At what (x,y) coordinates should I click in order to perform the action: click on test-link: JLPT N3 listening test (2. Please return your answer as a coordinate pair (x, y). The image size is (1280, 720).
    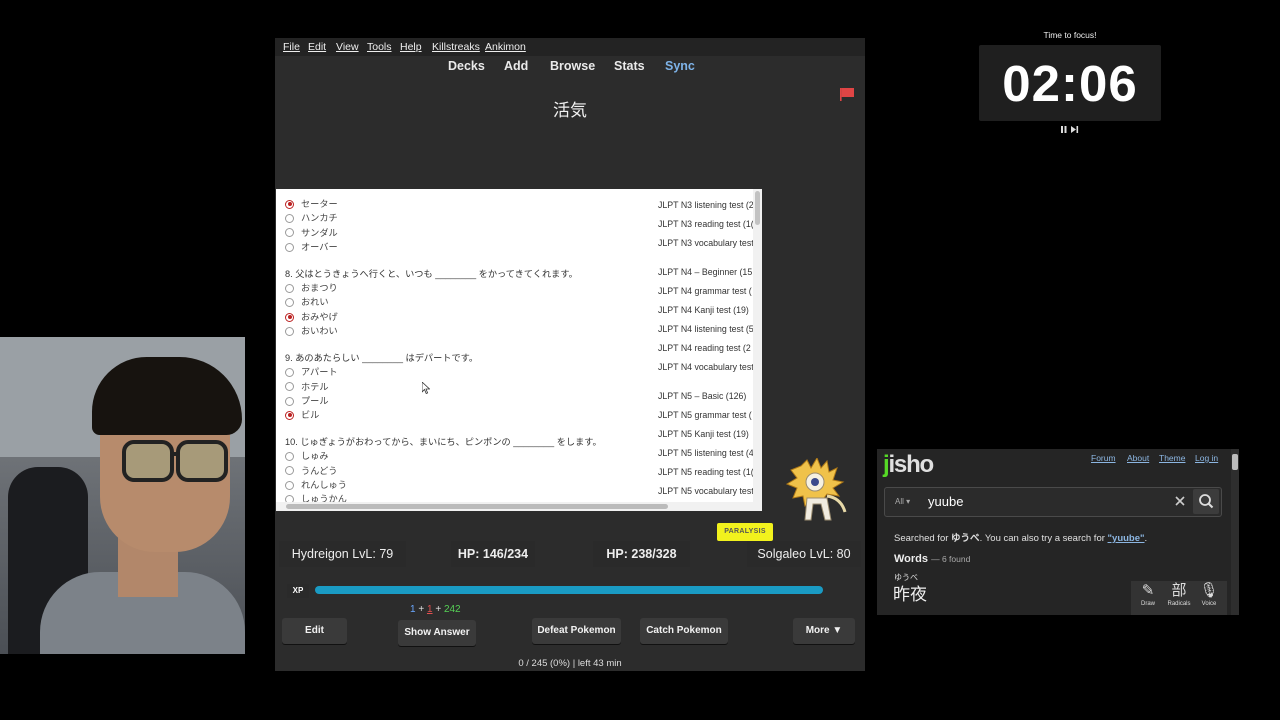
    Looking at the image, I should click on (706, 205).